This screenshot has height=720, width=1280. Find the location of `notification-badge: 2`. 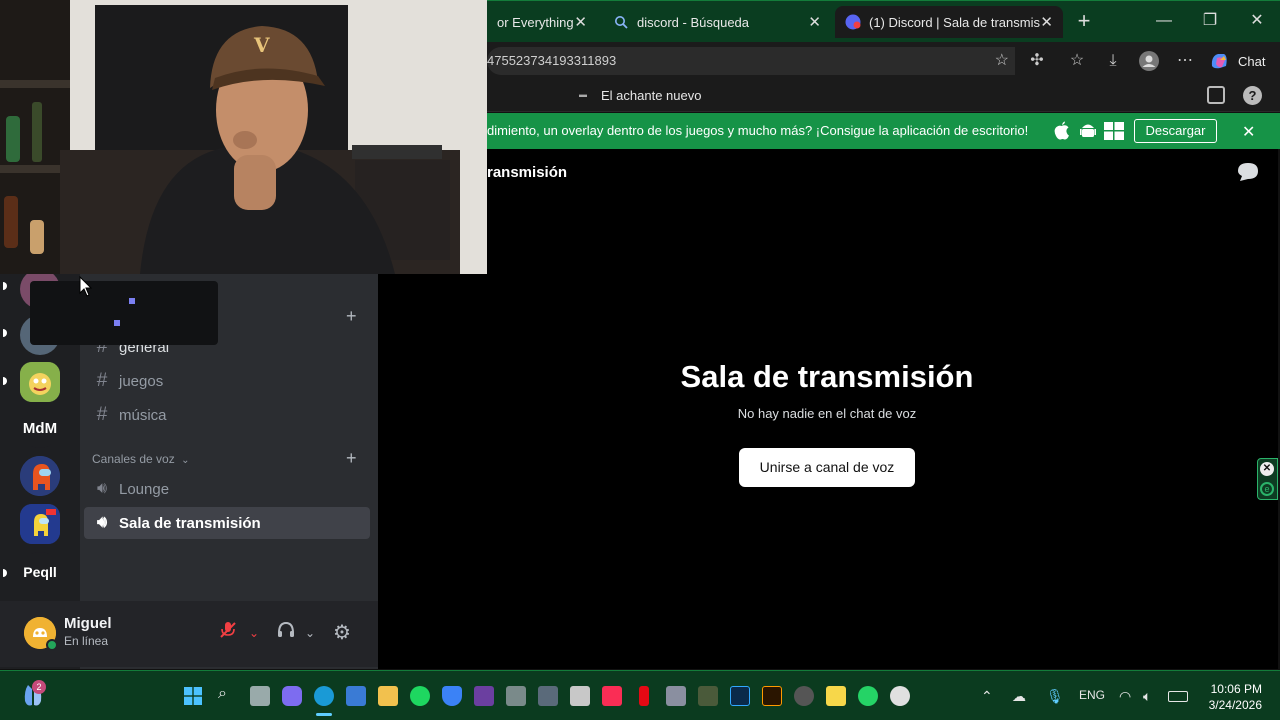

notification-badge: 2 is located at coordinates (39, 687).